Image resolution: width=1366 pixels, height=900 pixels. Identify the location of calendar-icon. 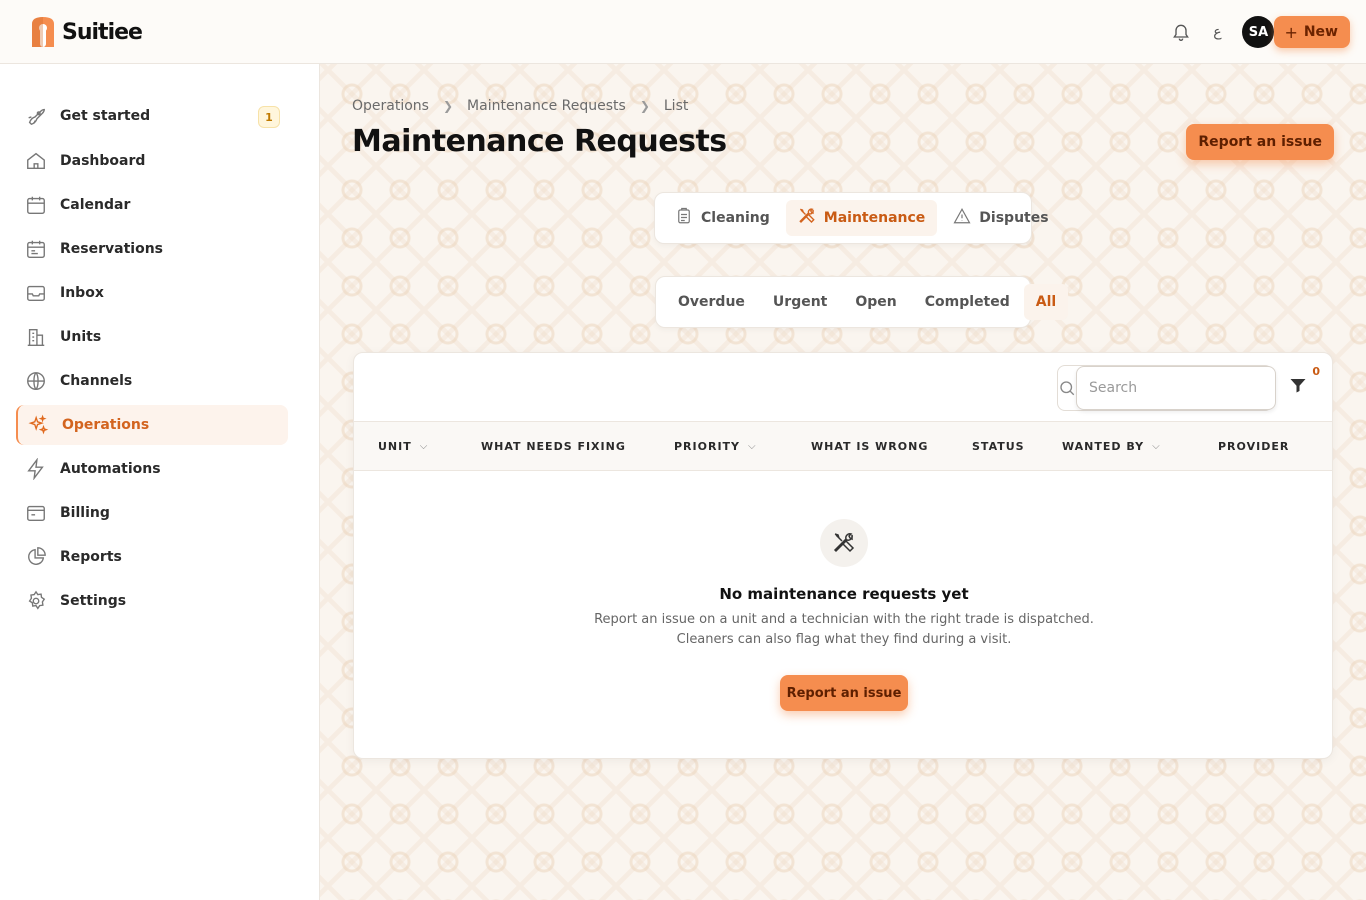
(36, 205).